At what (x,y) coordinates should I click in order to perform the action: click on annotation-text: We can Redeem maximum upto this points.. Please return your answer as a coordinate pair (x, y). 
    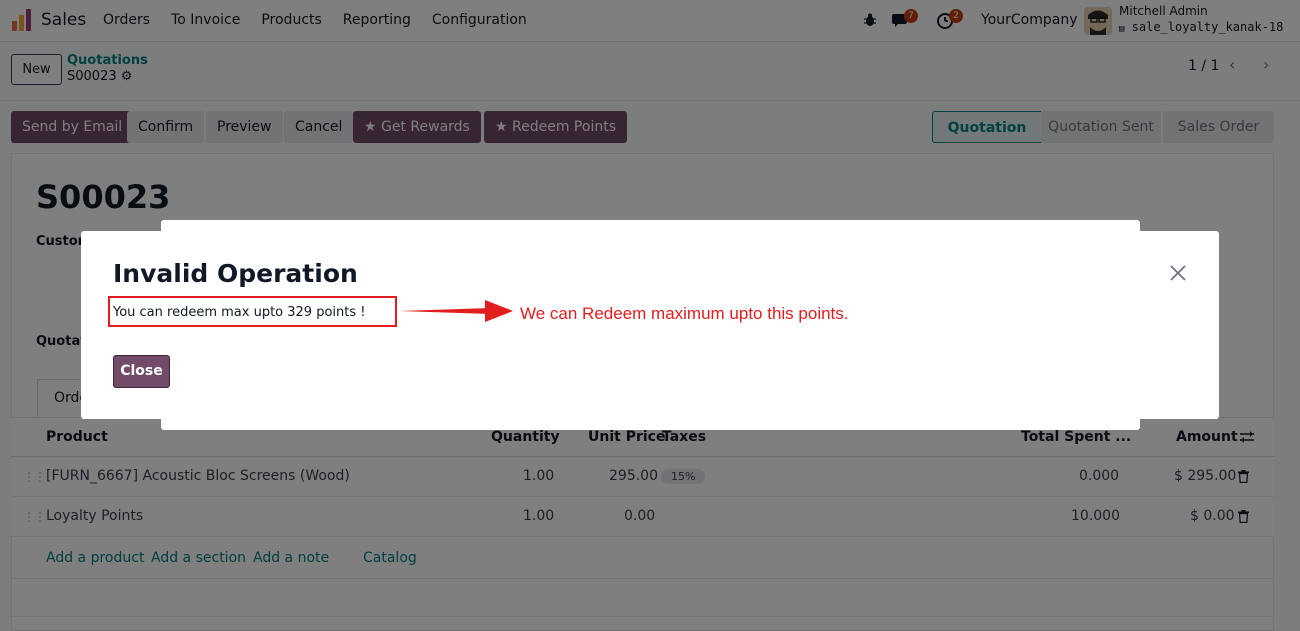
    Looking at the image, I should click on (684, 313).